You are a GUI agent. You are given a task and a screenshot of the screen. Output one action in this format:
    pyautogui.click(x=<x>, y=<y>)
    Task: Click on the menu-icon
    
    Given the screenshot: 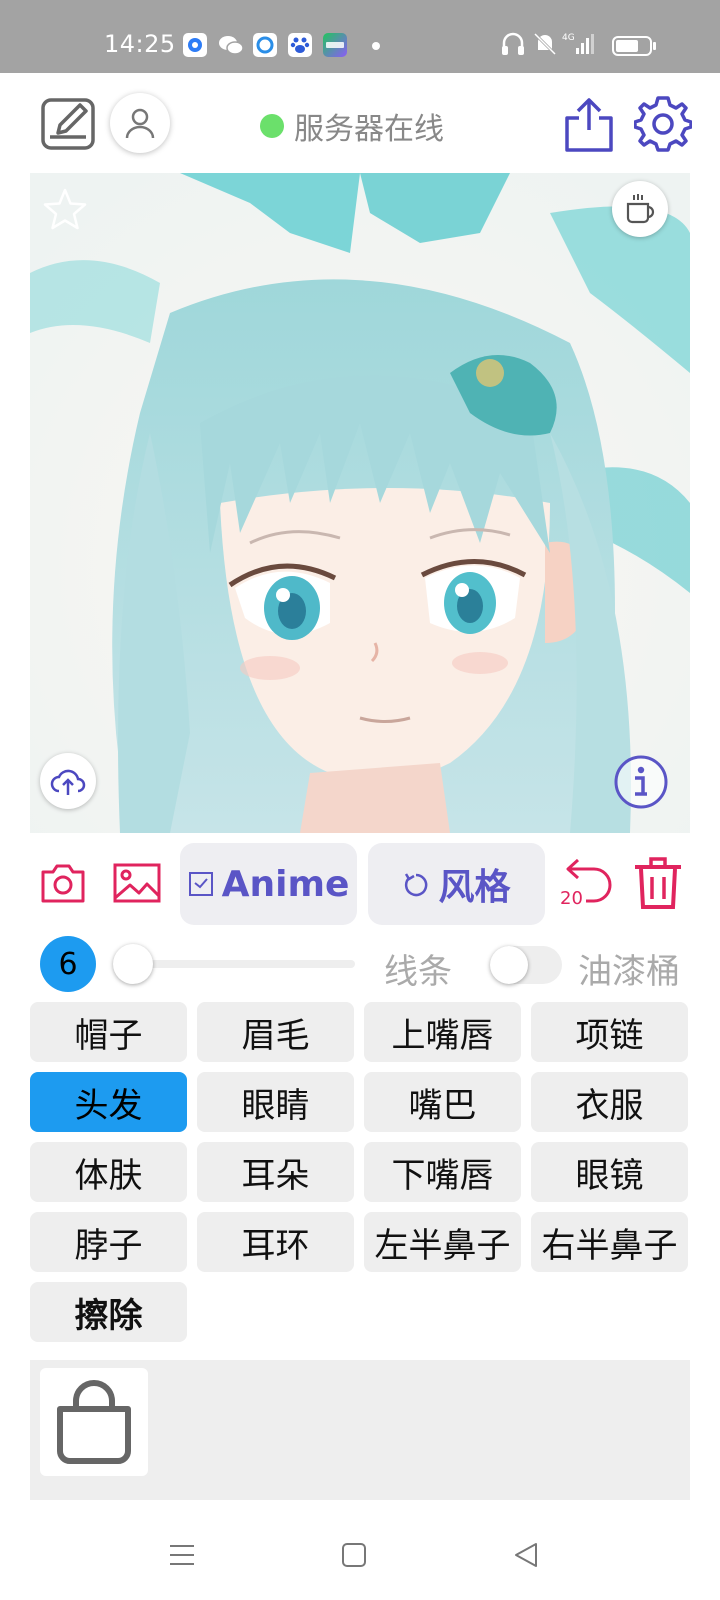 What is the action you would take?
    pyautogui.click(x=182, y=1555)
    